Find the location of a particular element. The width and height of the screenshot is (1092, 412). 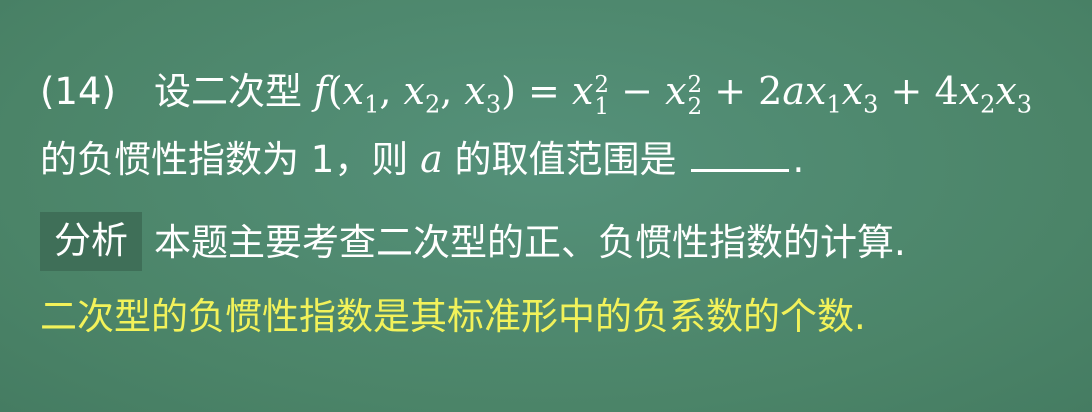

question-number: (14) is located at coordinates (78, 91).